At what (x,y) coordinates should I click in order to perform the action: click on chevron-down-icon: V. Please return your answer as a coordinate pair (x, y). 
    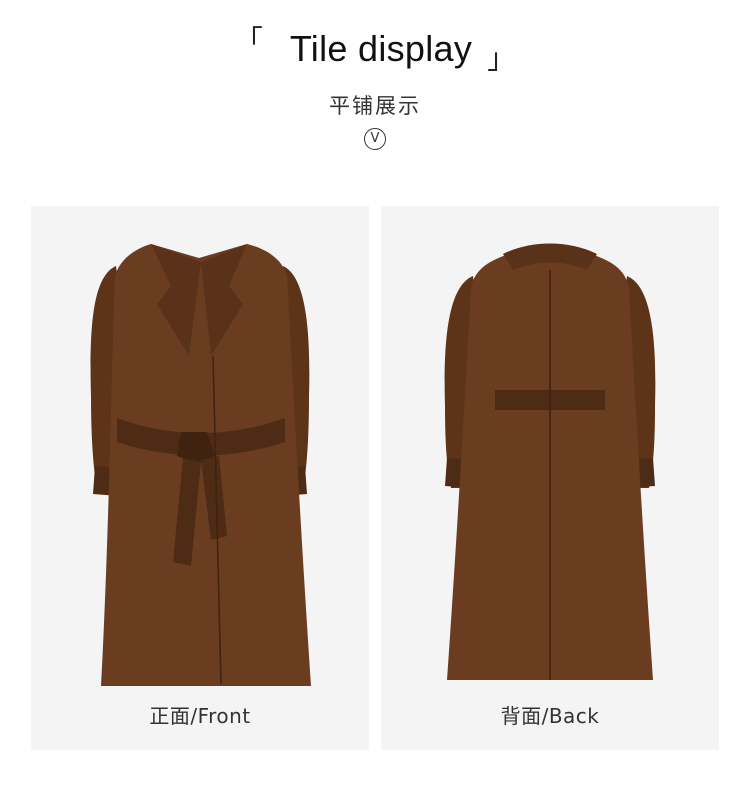
    Looking at the image, I should click on (375, 139).